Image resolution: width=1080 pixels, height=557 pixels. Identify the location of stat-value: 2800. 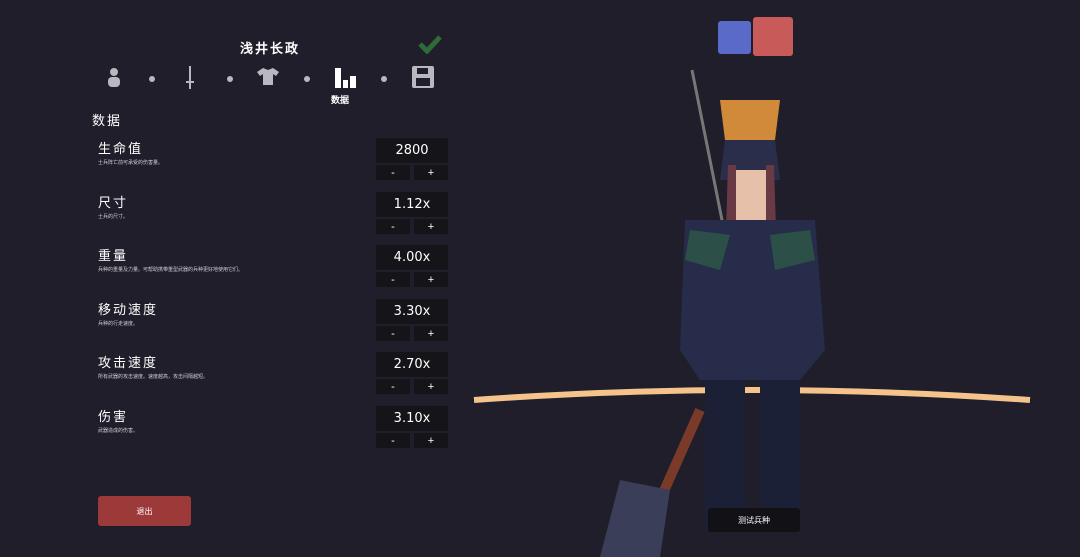
(412, 150).